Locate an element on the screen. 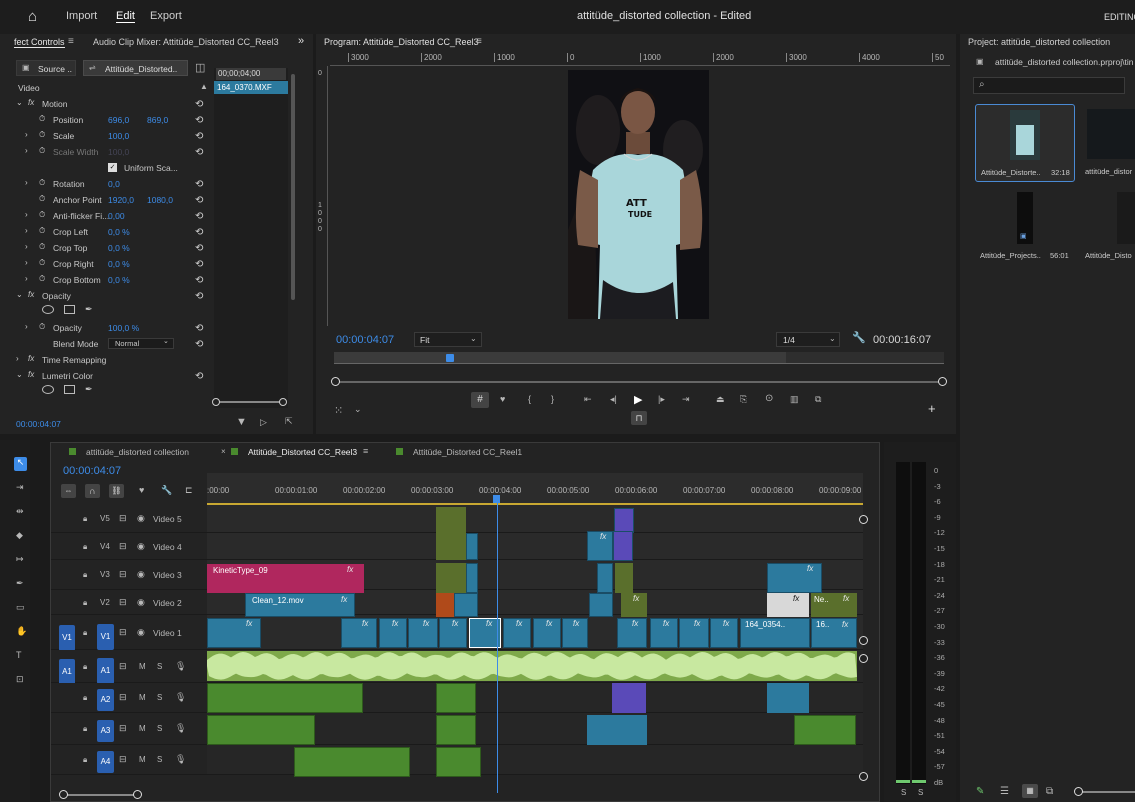 This screenshot has width=1135, height=802. track-target-button: A1 is located at coordinates (105, 671).